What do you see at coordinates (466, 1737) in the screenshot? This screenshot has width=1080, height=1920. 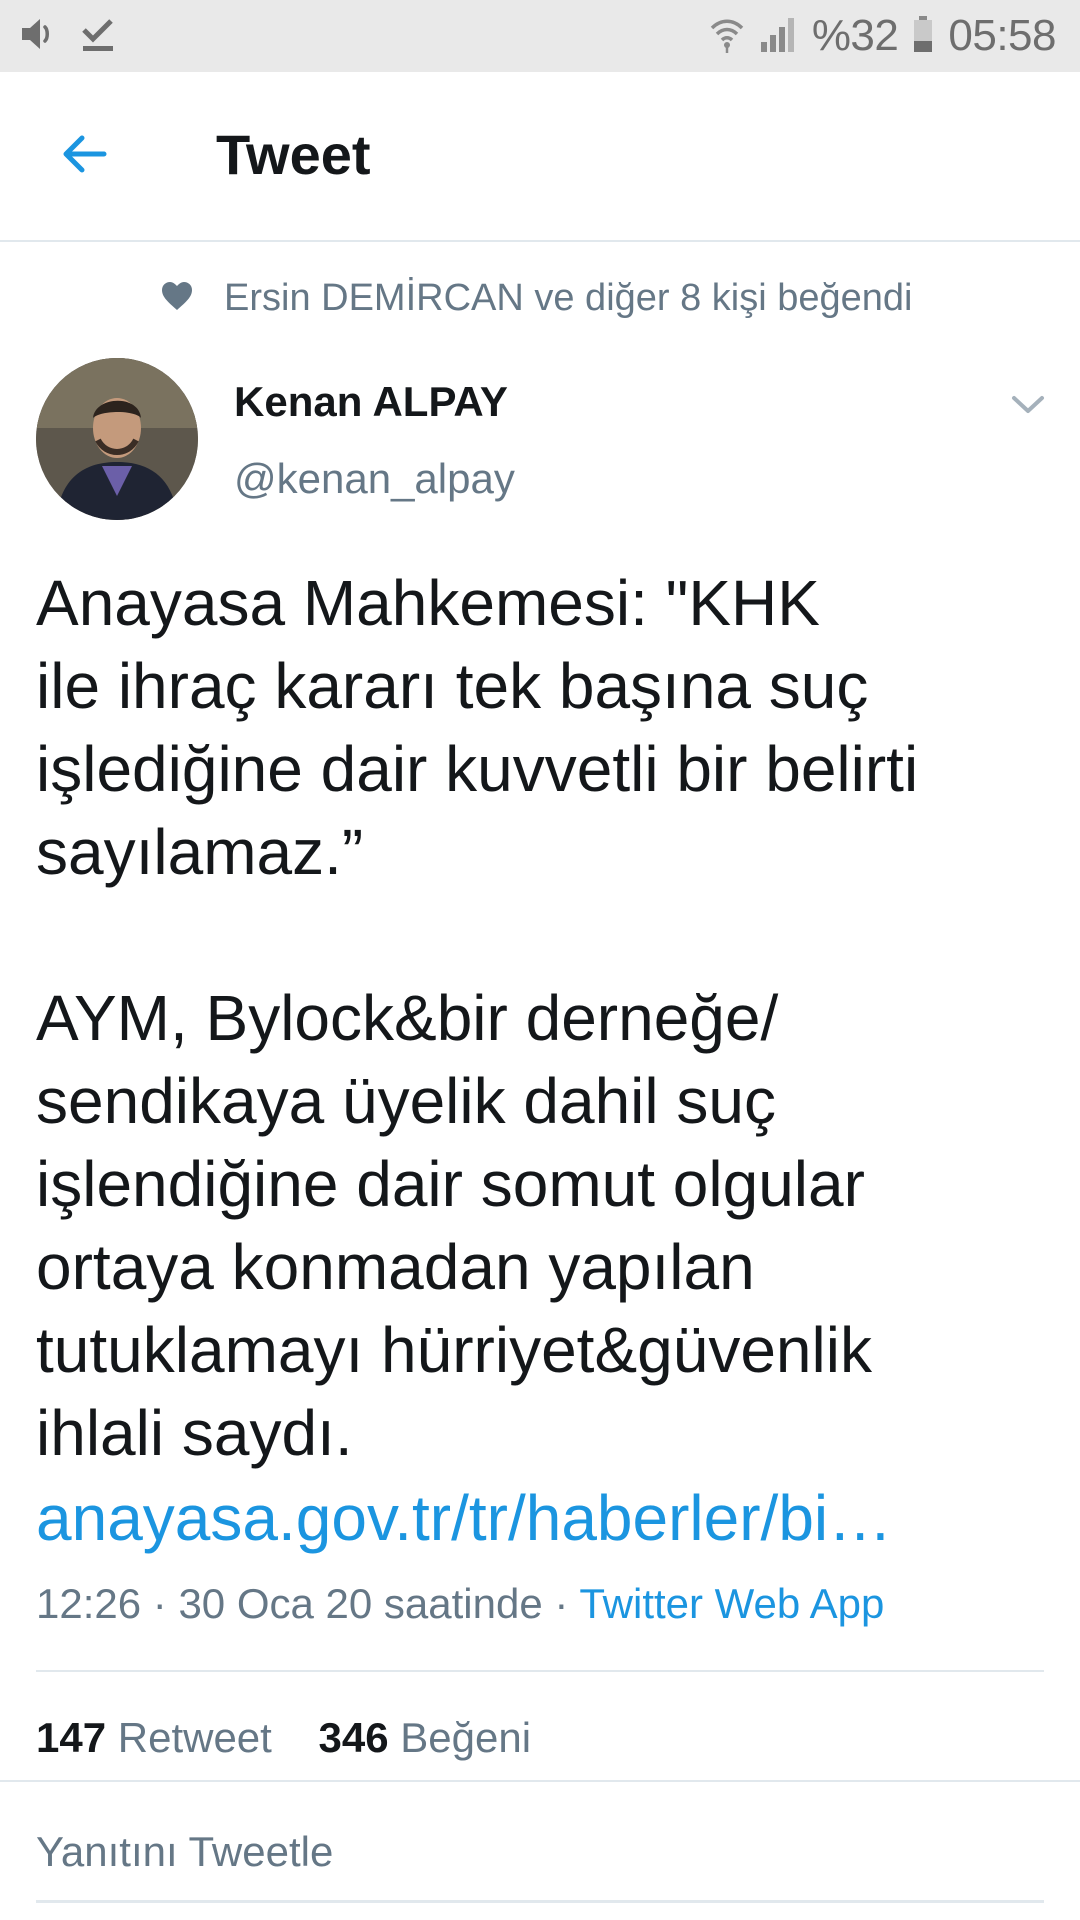 I see `likes-label: Beğeni` at bounding box center [466, 1737].